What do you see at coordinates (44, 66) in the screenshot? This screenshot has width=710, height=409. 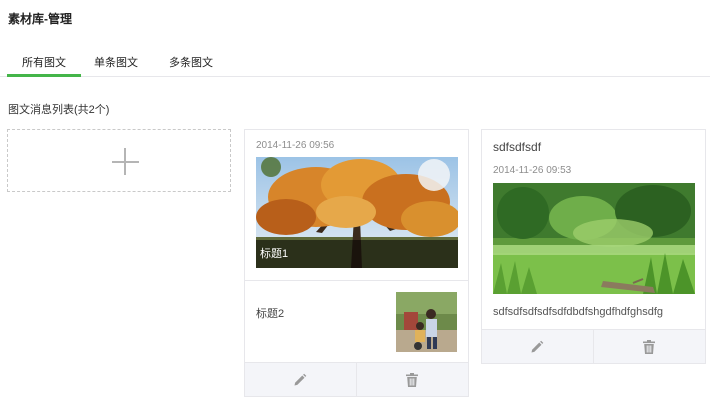 I see `tab-all-news: 所有图文` at bounding box center [44, 66].